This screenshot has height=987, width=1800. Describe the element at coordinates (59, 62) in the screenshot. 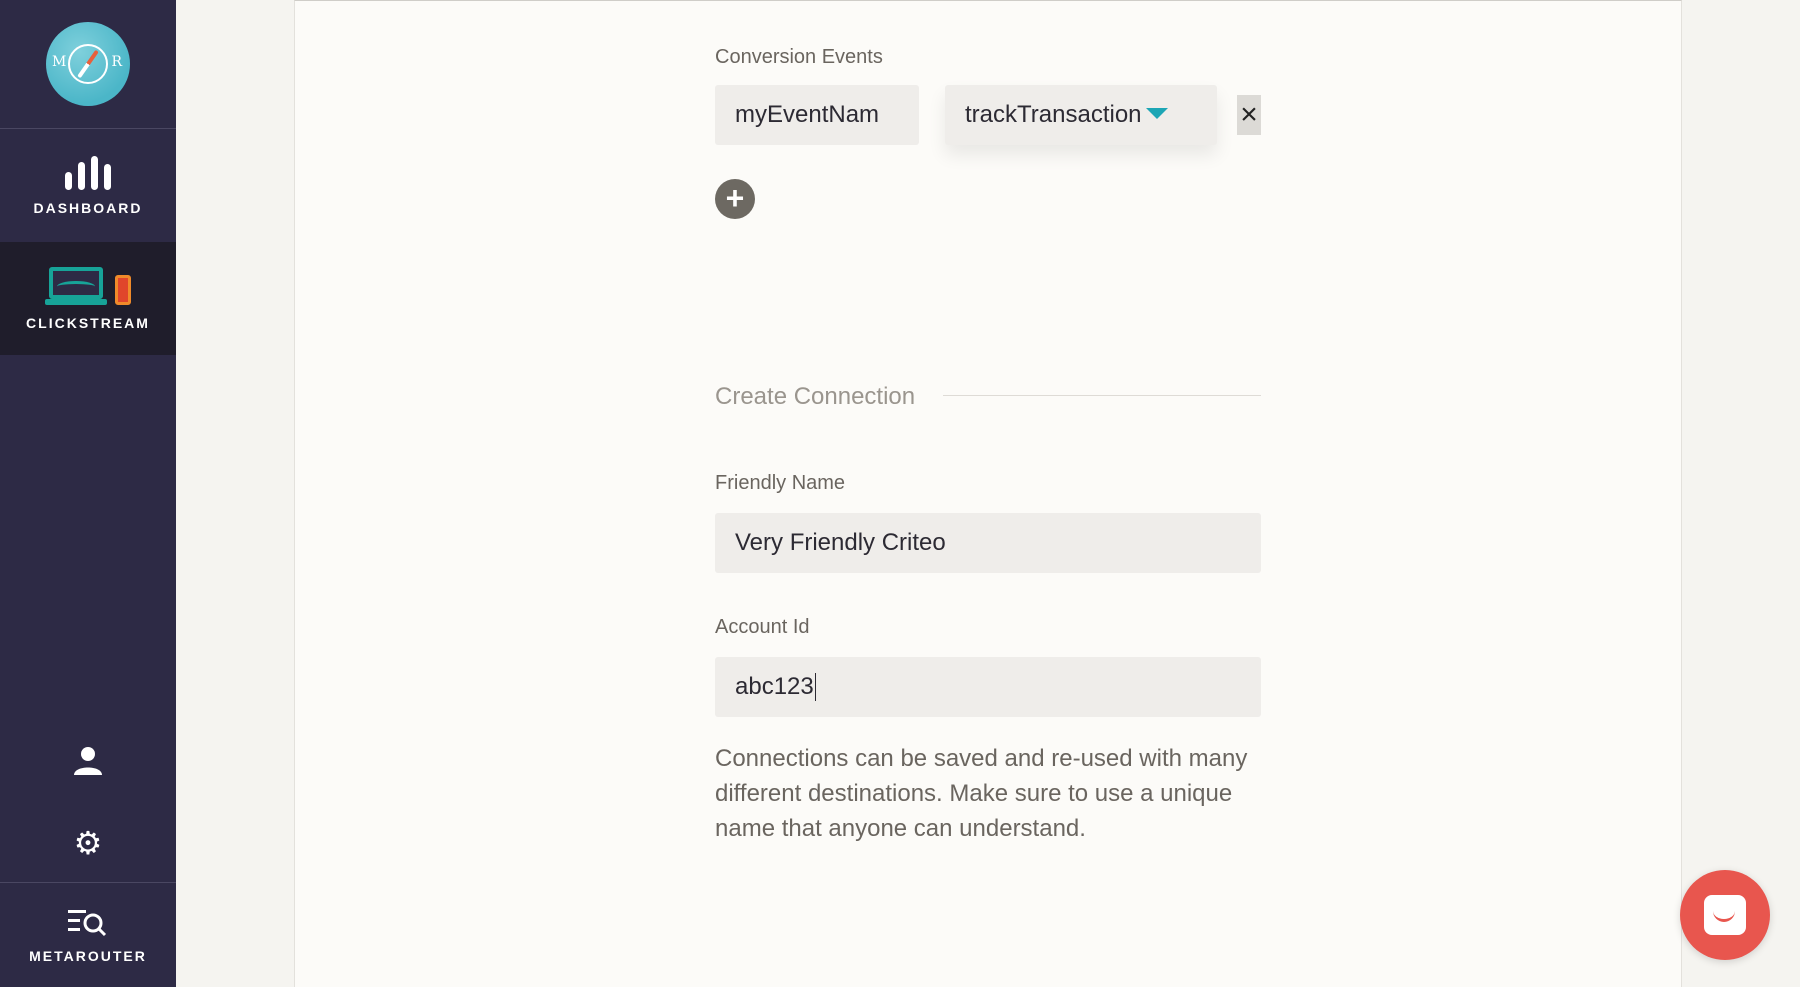

I see `logo-letter-m: M` at that location.